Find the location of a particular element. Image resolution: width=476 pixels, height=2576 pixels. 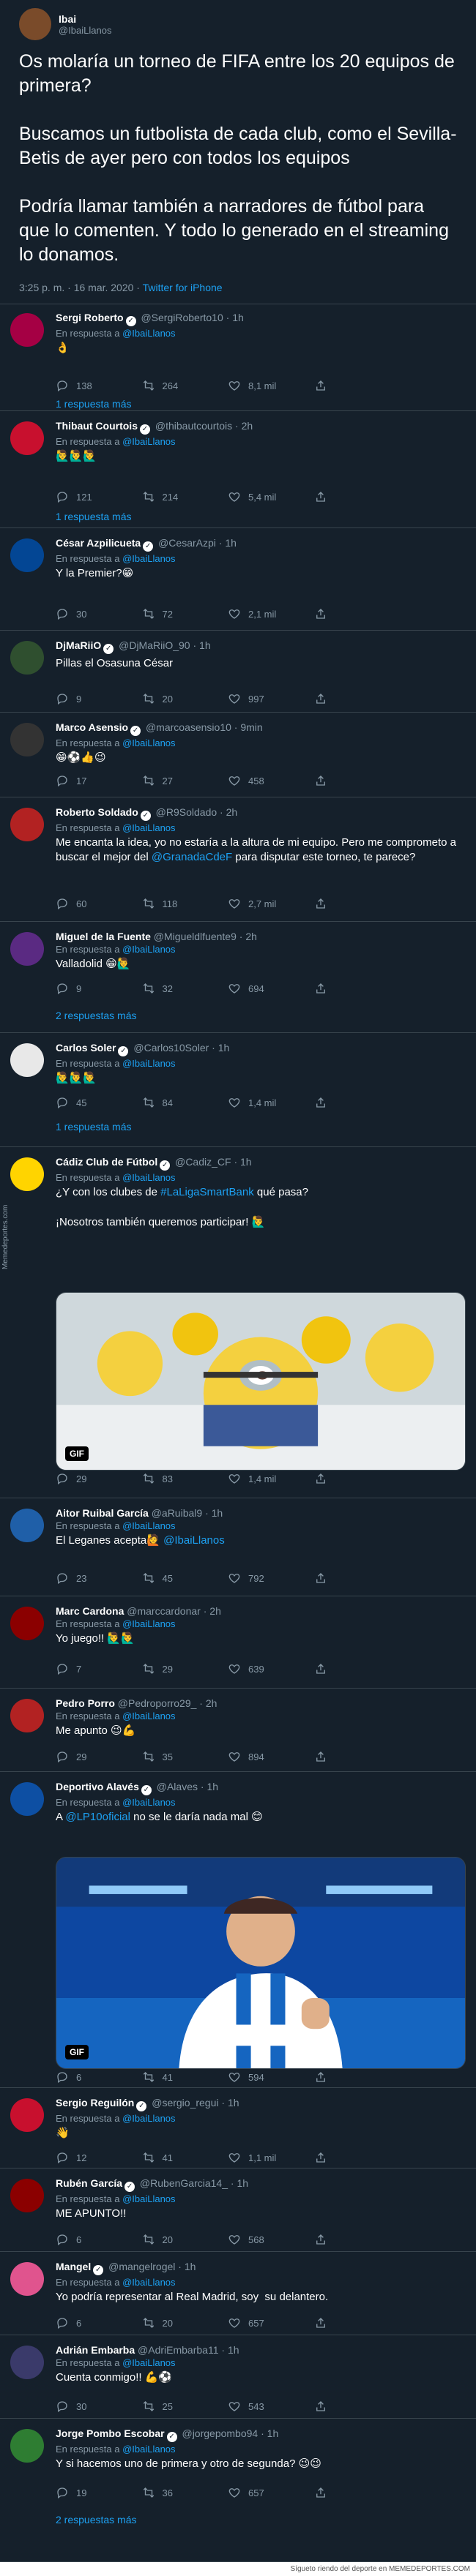

retweet-action: 35 is located at coordinates (185, 1757).